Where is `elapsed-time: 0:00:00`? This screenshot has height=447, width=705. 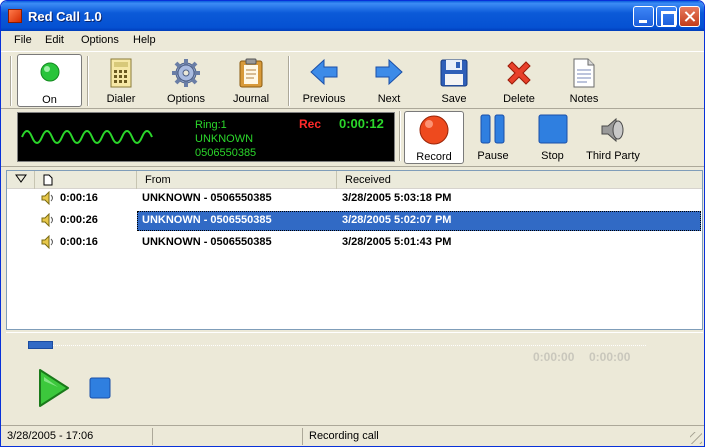
elapsed-time: 0:00:00 is located at coordinates (554, 357).